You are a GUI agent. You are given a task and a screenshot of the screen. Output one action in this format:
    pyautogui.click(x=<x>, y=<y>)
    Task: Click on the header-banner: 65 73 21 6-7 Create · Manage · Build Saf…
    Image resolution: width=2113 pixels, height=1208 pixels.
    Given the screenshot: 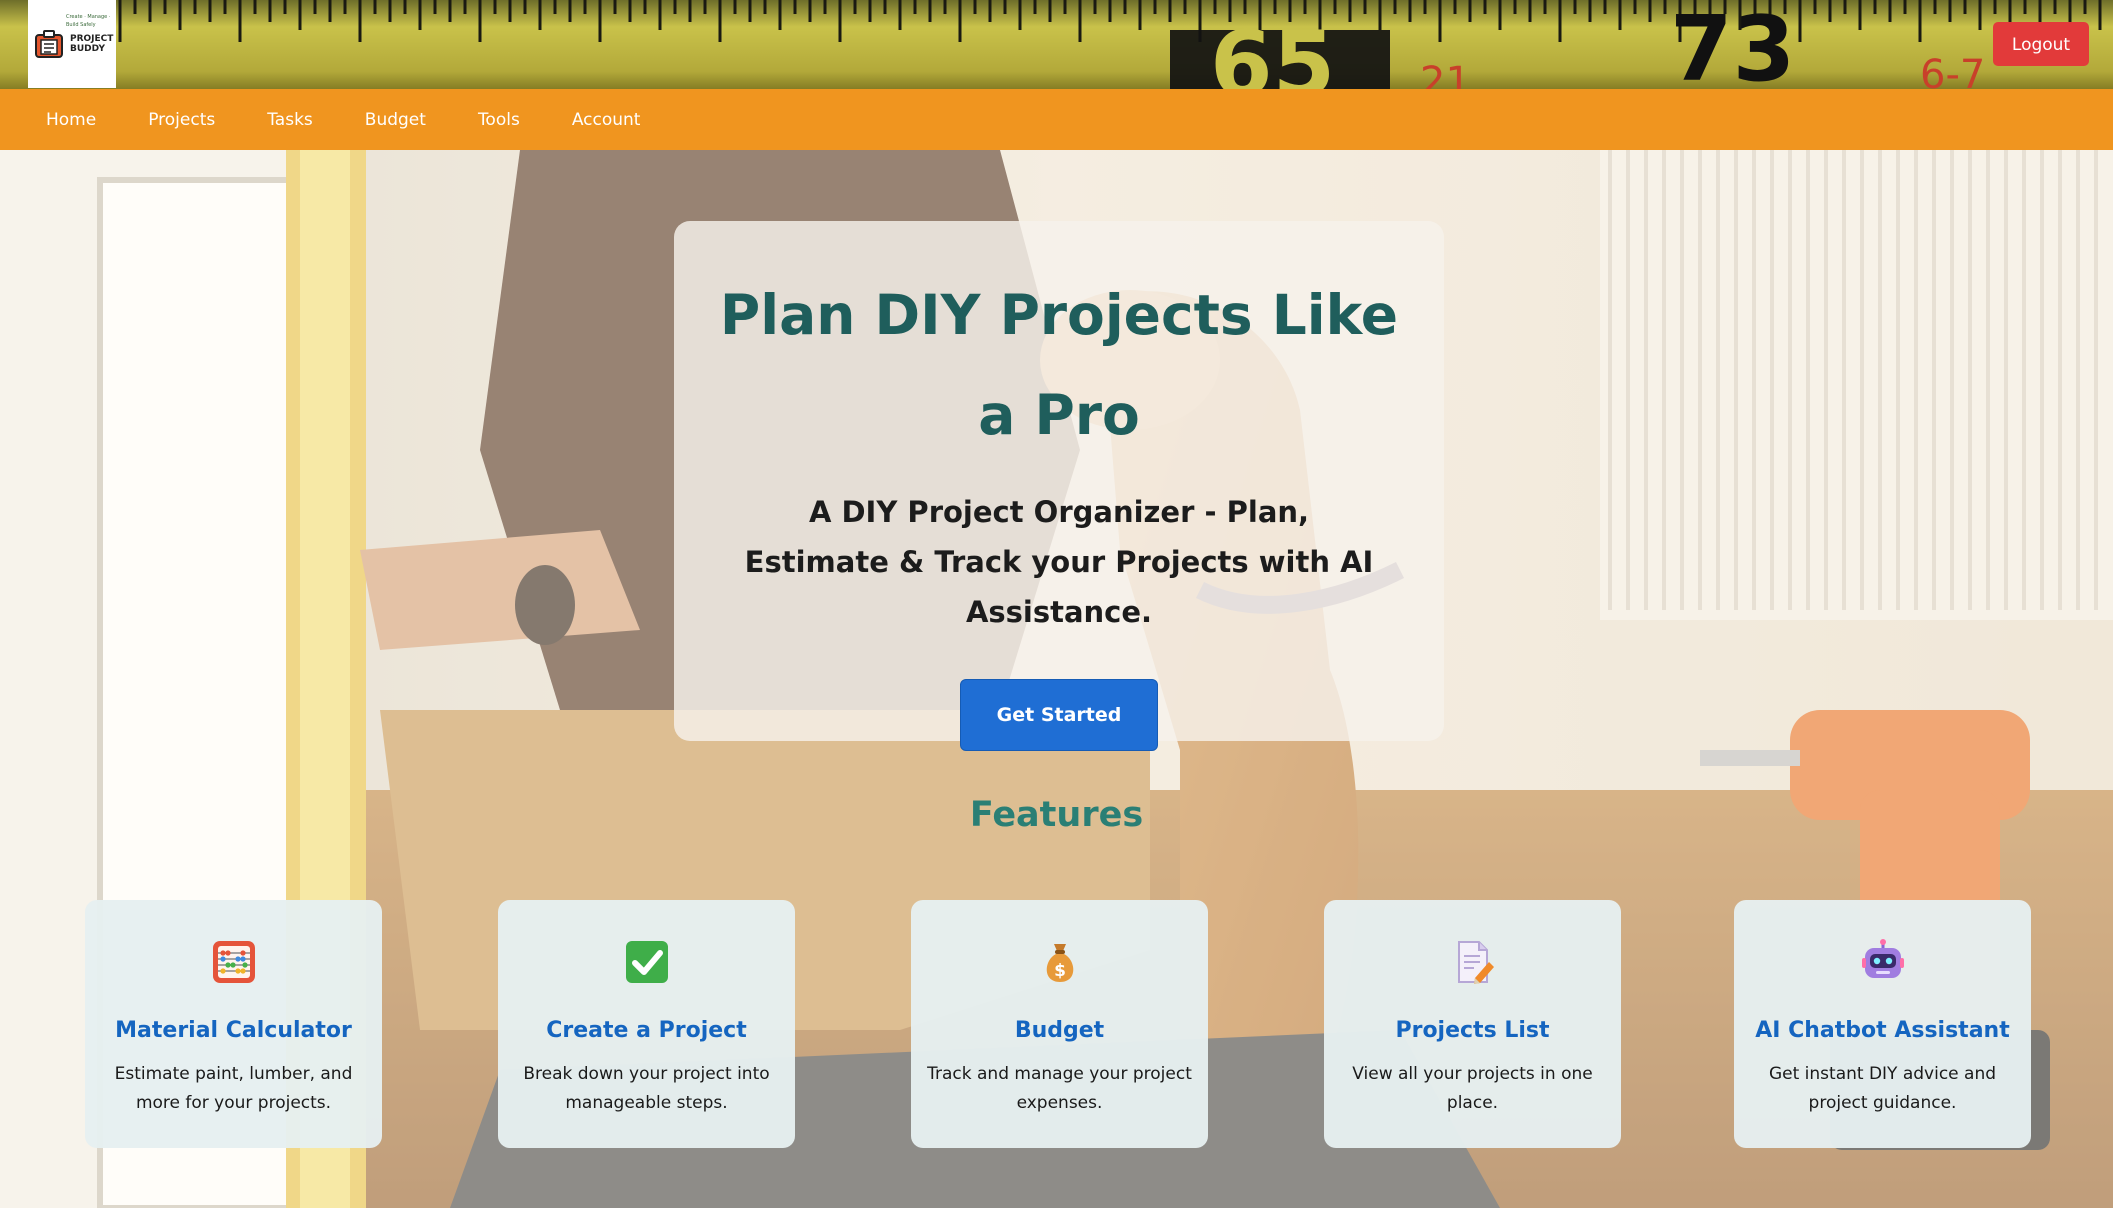 What is the action you would take?
    pyautogui.click(x=1056, y=44)
    